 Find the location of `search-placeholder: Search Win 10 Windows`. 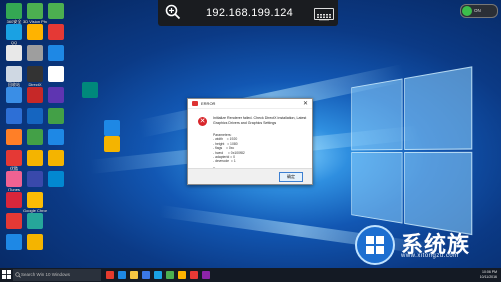

search-placeholder: Search Win 10 Windows is located at coordinates (46, 274).